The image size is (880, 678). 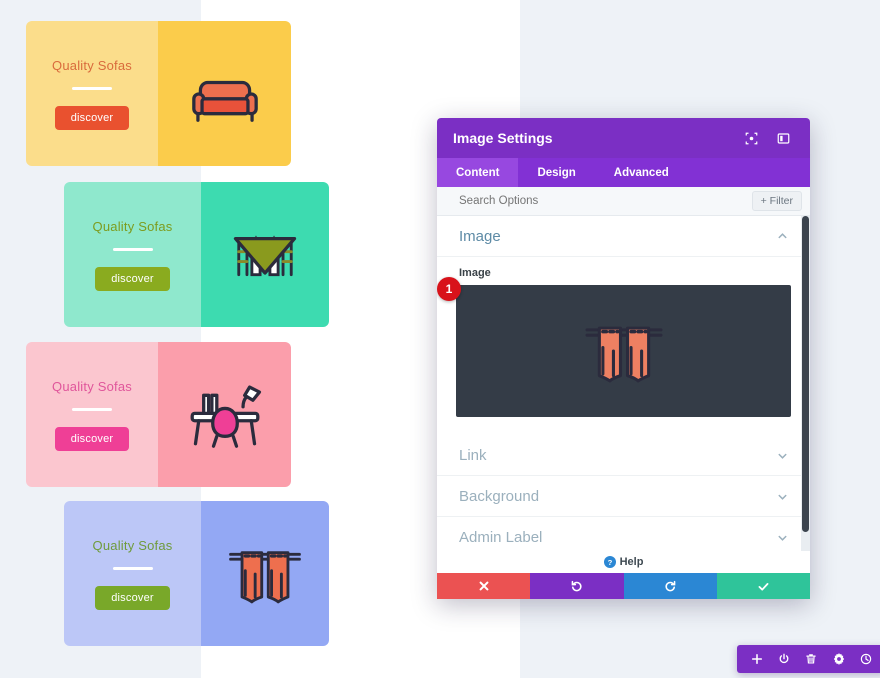 What do you see at coordinates (478, 172) in the screenshot?
I see `tab-content: Content` at bounding box center [478, 172].